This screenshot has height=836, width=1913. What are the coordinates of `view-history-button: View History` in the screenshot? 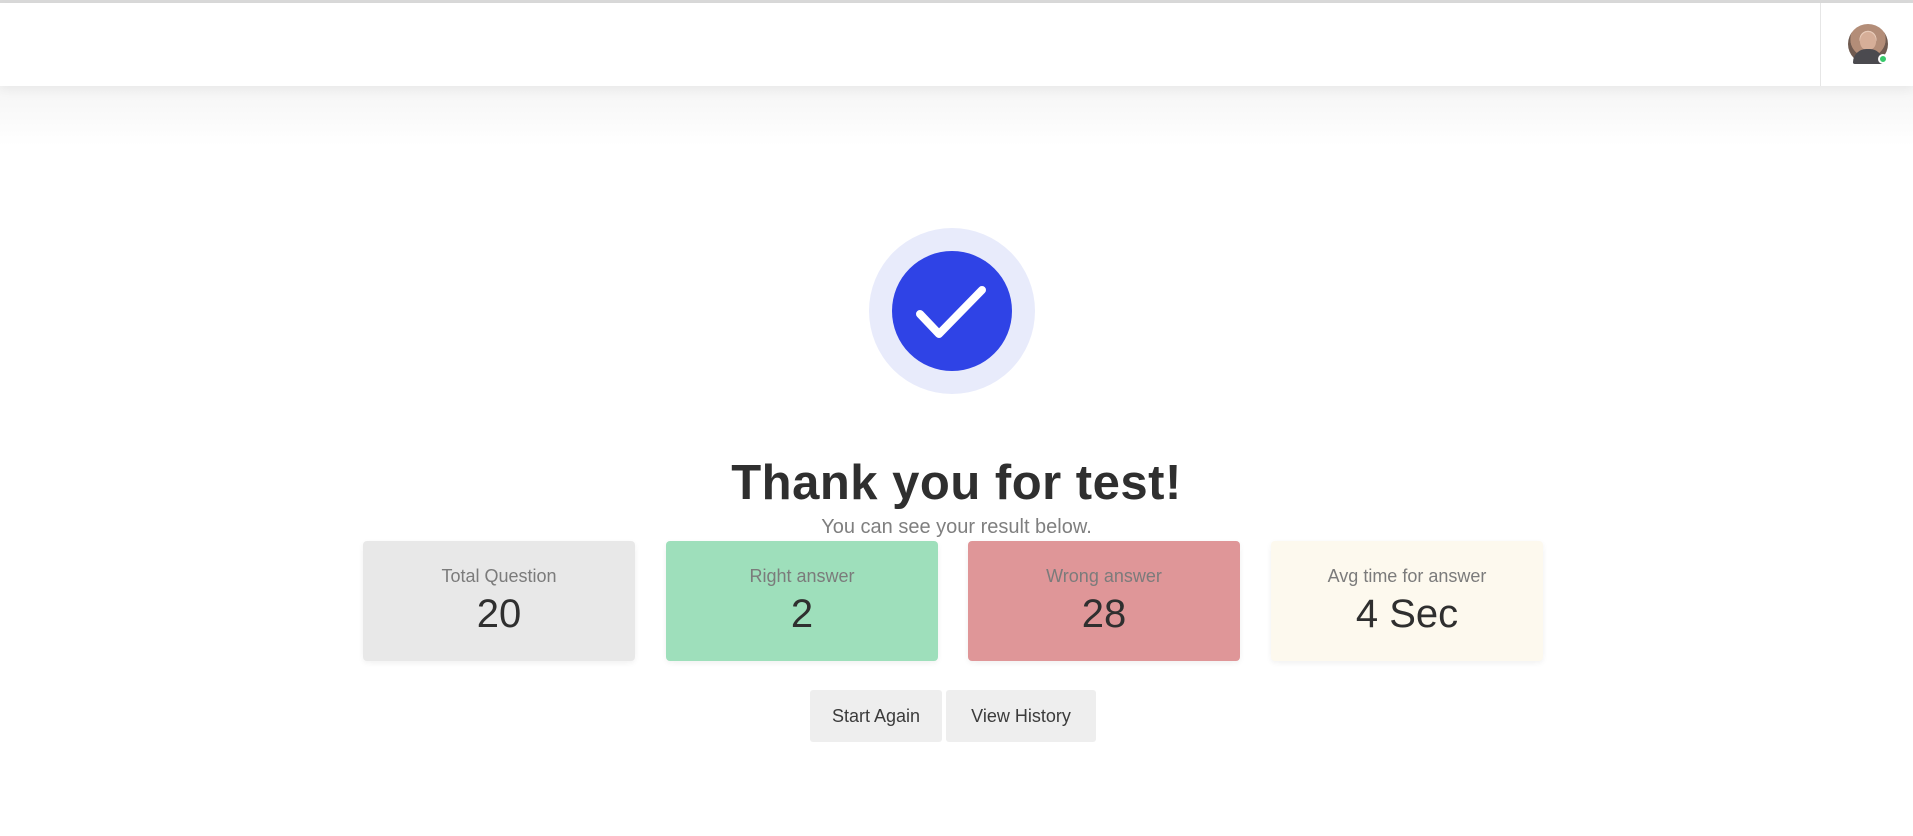 It's located at (1021, 716).